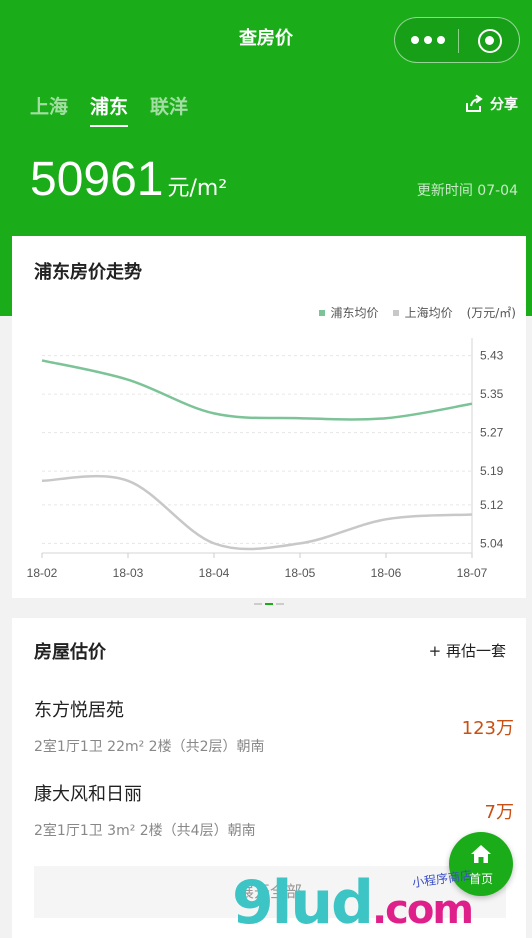 This screenshot has height=938, width=532. Describe the element at coordinates (474, 103) in the screenshot. I see `share-icon` at that location.